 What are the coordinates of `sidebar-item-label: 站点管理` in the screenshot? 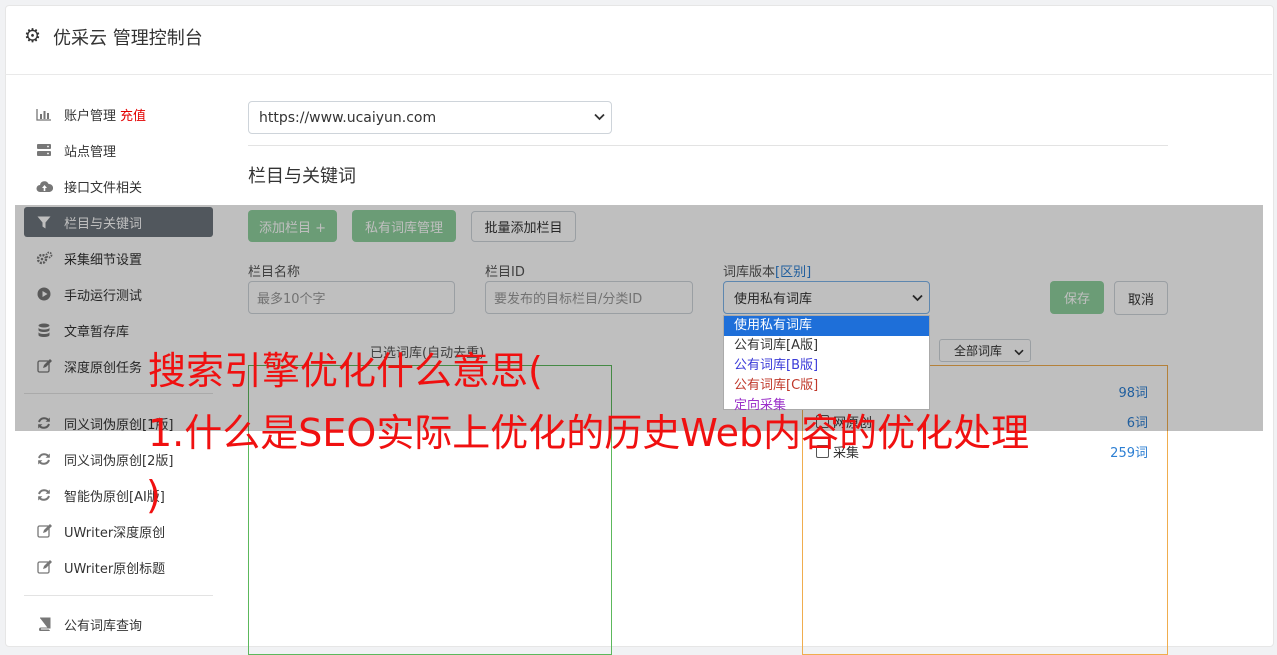 It's located at (90, 152).